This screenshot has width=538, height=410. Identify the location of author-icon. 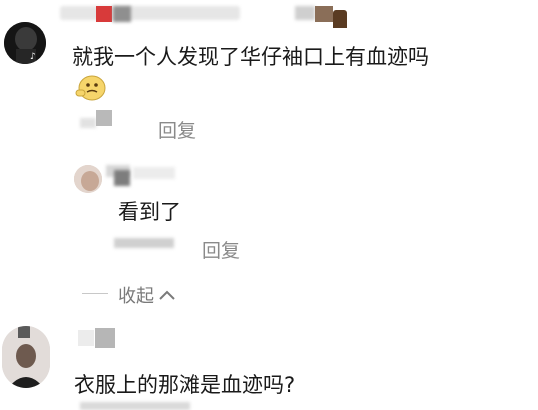
(340, 19).